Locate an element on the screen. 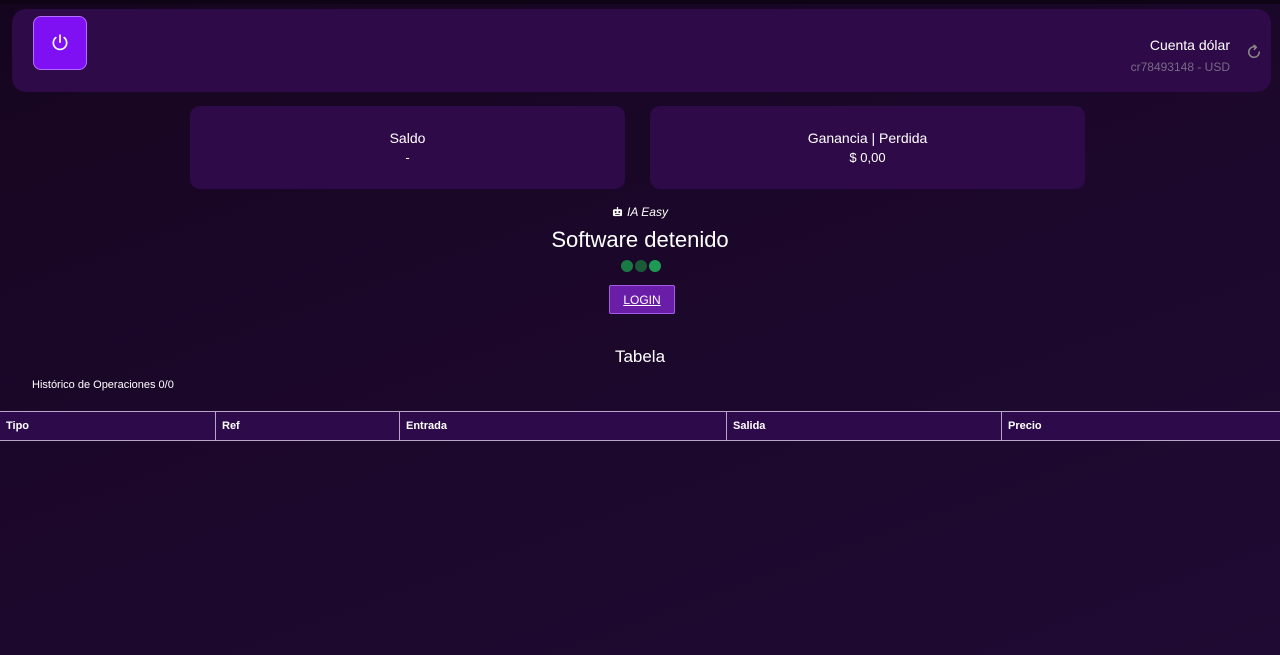 The height and width of the screenshot is (655, 1280). power-button is located at coordinates (60, 43).